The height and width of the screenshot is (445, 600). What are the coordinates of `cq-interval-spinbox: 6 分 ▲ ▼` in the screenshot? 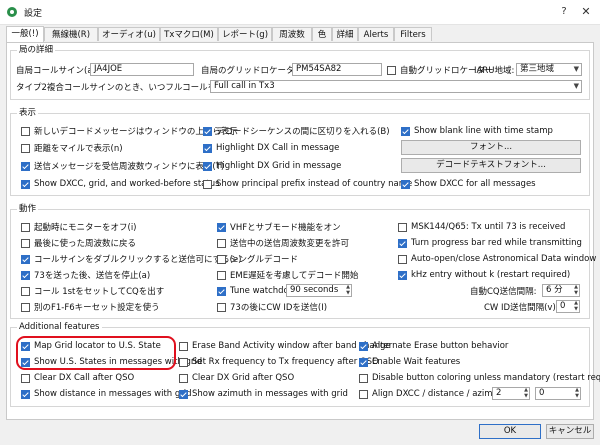 It's located at (561, 290).